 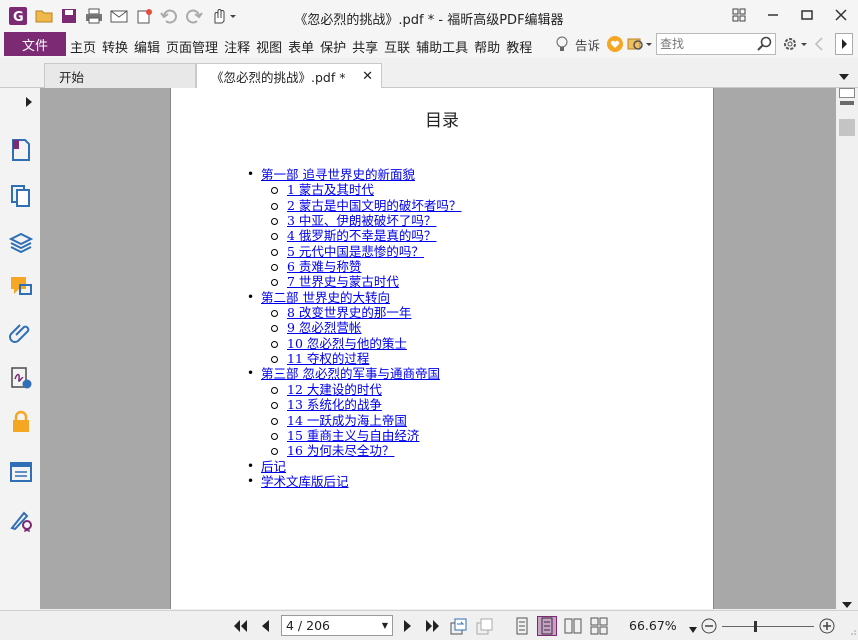 I want to click on maximize-button, so click(x=807, y=15).